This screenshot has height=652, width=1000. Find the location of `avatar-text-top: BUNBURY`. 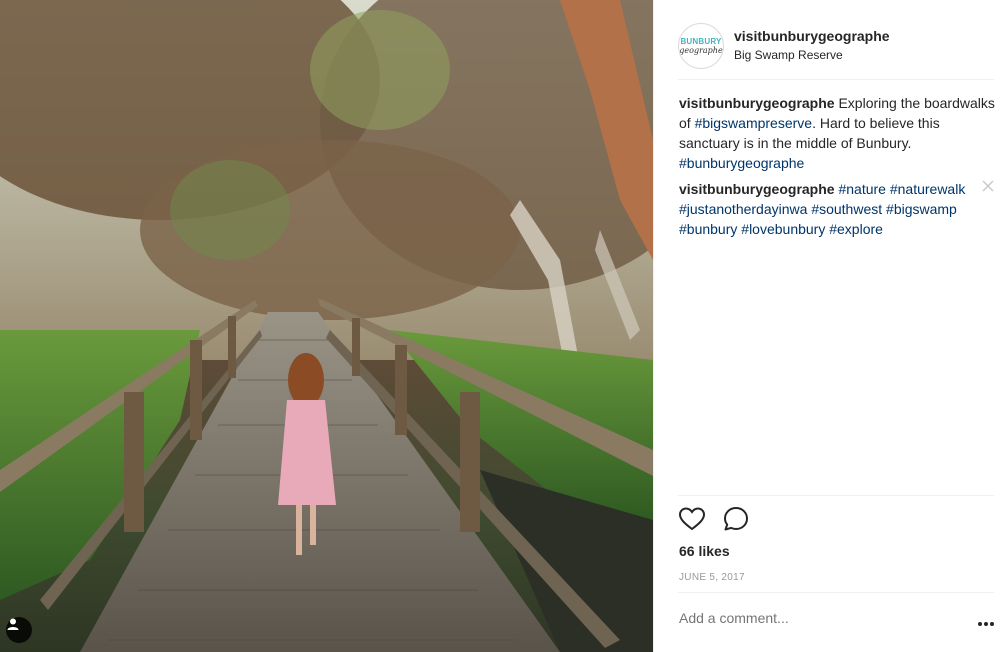

avatar-text-top: BUNBURY is located at coordinates (701, 41).